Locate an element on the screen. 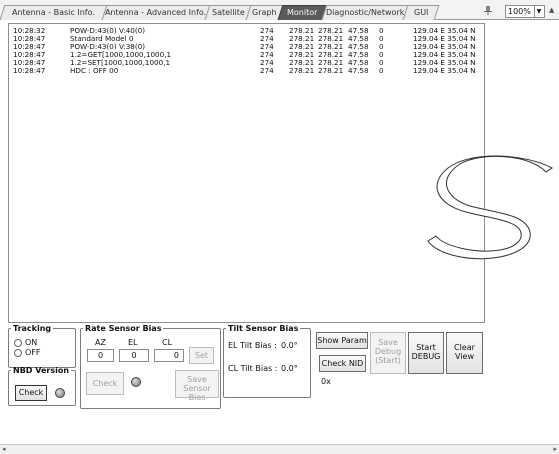  cl-bias-input: 0 is located at coordinates (169, 355).